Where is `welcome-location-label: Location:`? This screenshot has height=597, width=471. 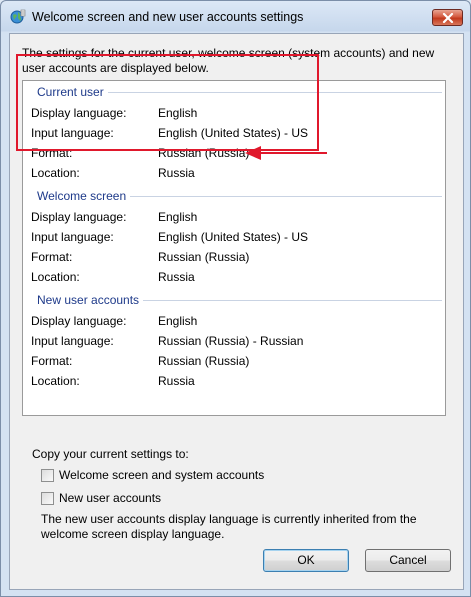 welcome-location-label: Location: is located at coordinates (55, 277).